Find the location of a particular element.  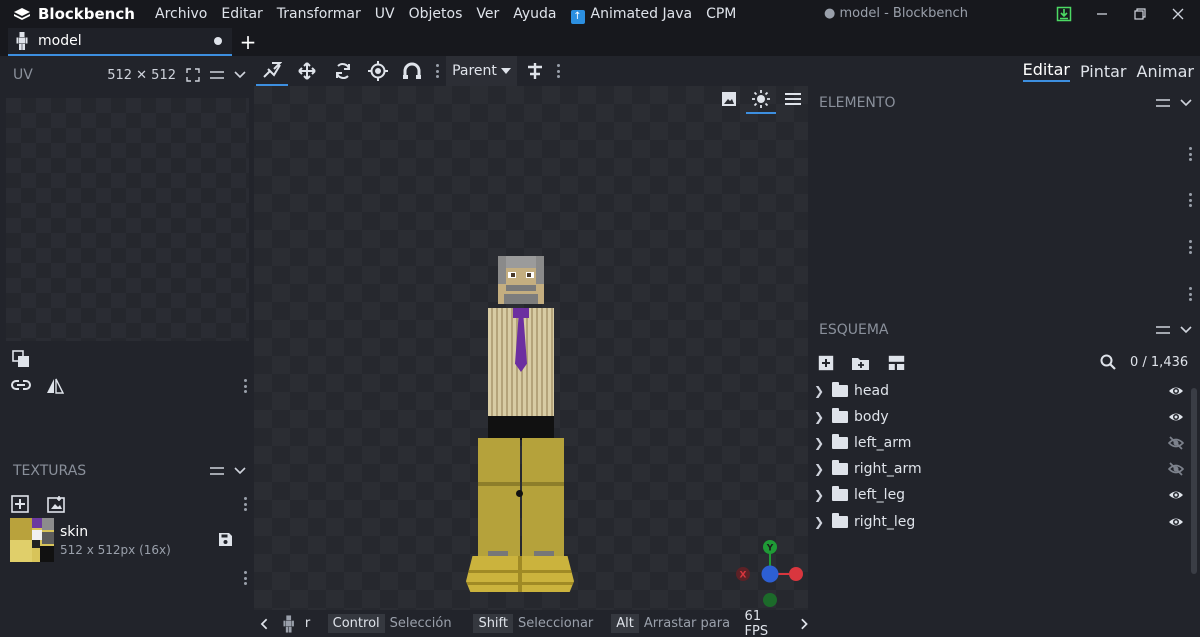

unsaved-dot-icon is located at coordinates (218, 41).